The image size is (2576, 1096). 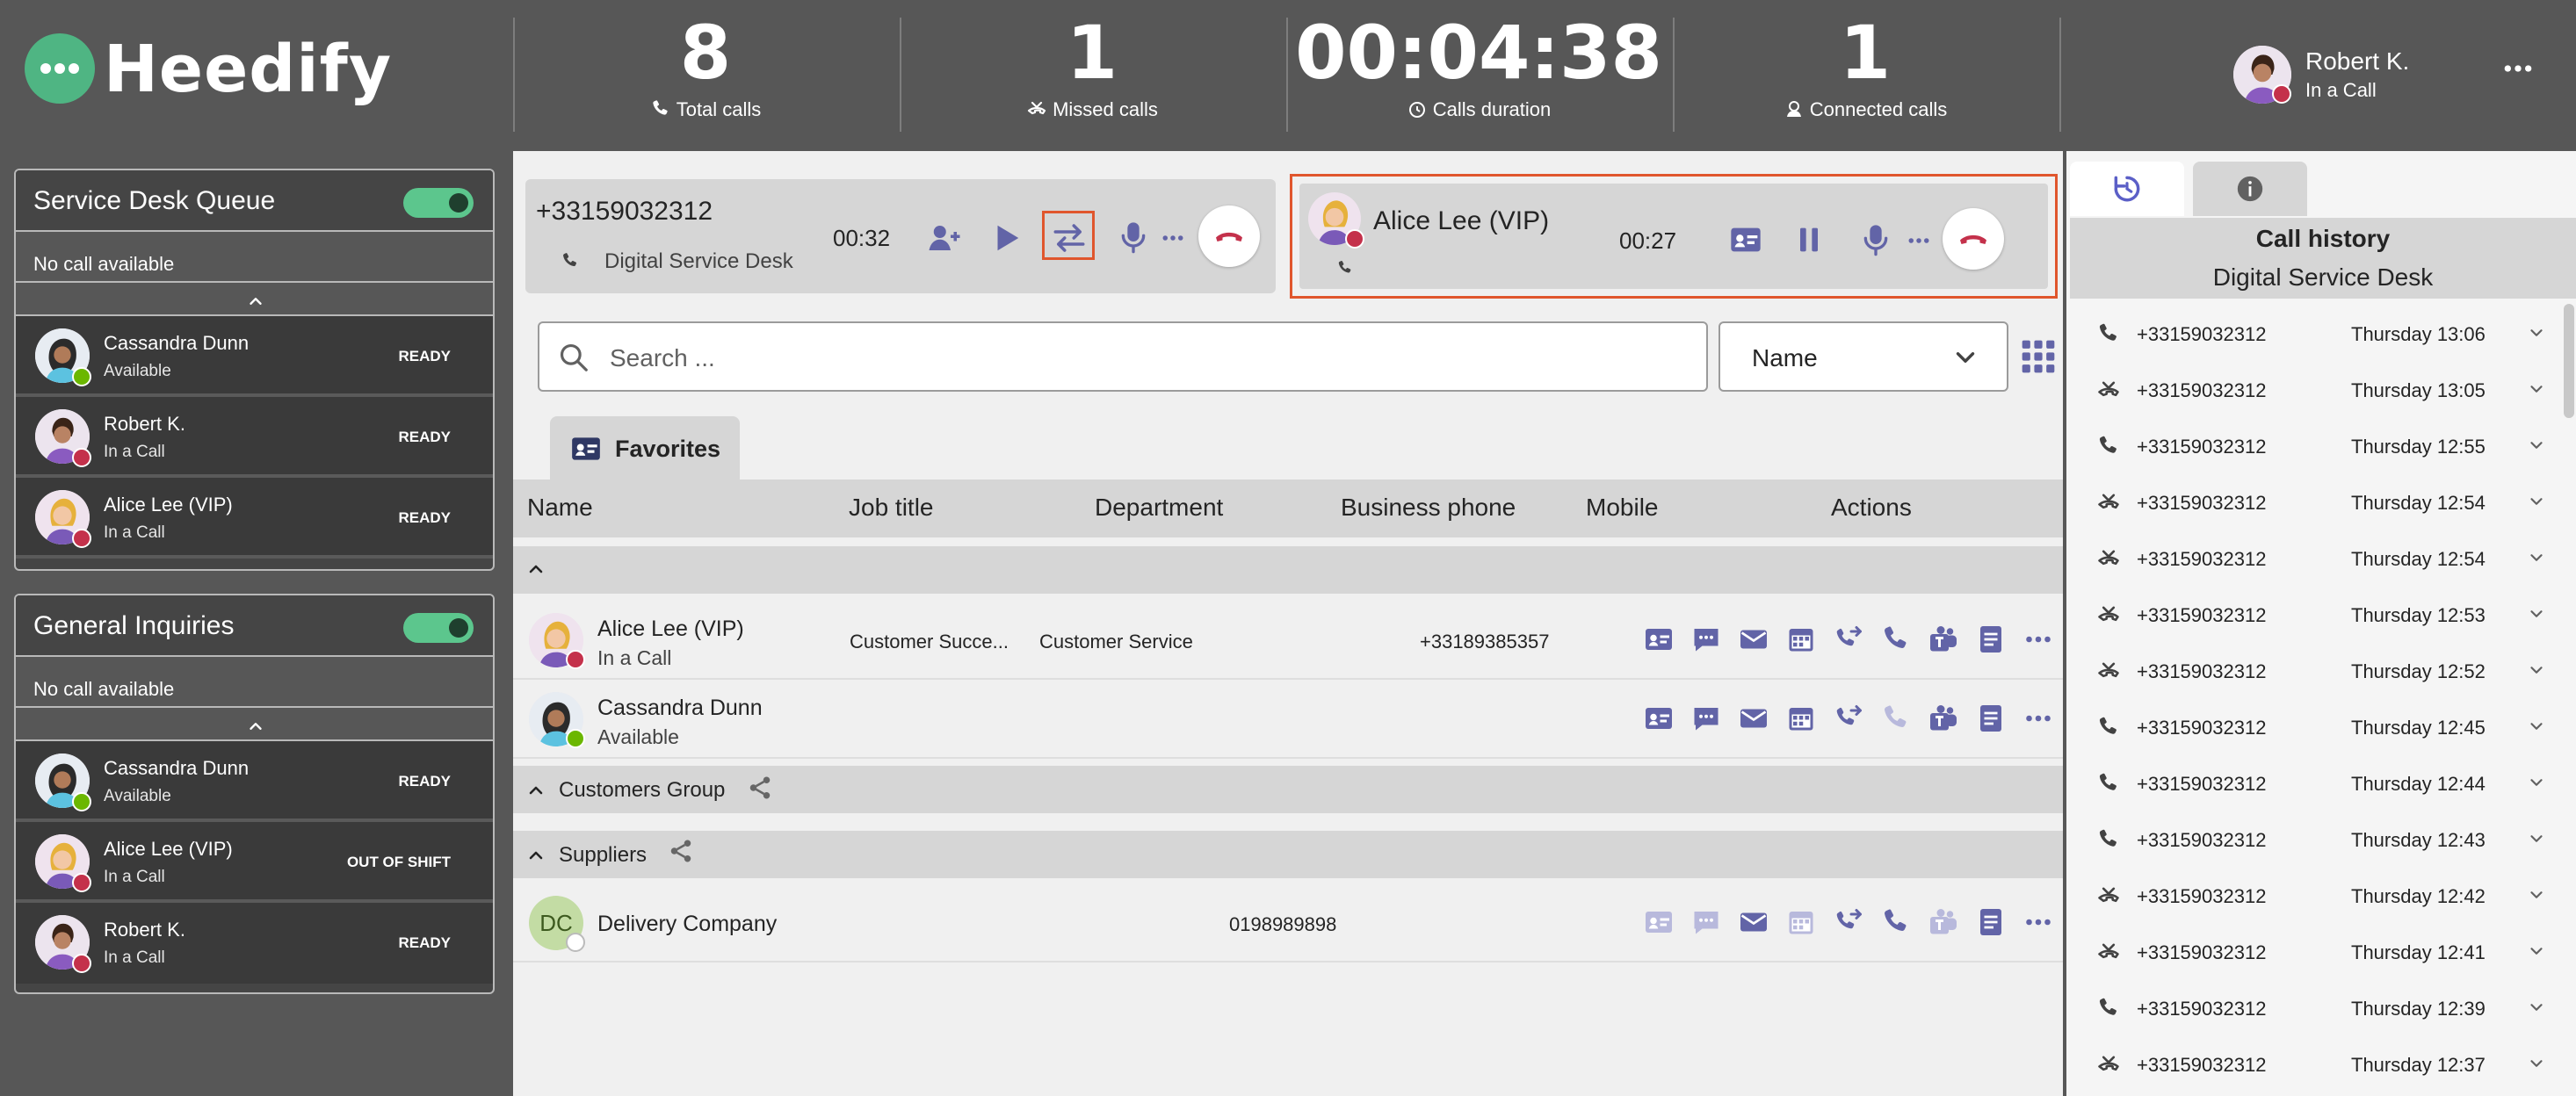 I want to click on favorites-group-row, so click(x=1288, y=570).